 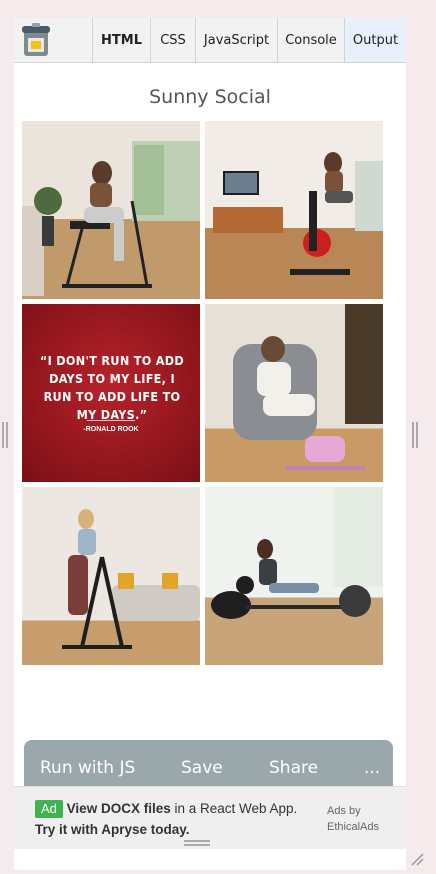 What do you see at coordinates (87, 768) in the screenshot?
I see `run-with-js-button: Run with JS` at bounding box center [87, 768].